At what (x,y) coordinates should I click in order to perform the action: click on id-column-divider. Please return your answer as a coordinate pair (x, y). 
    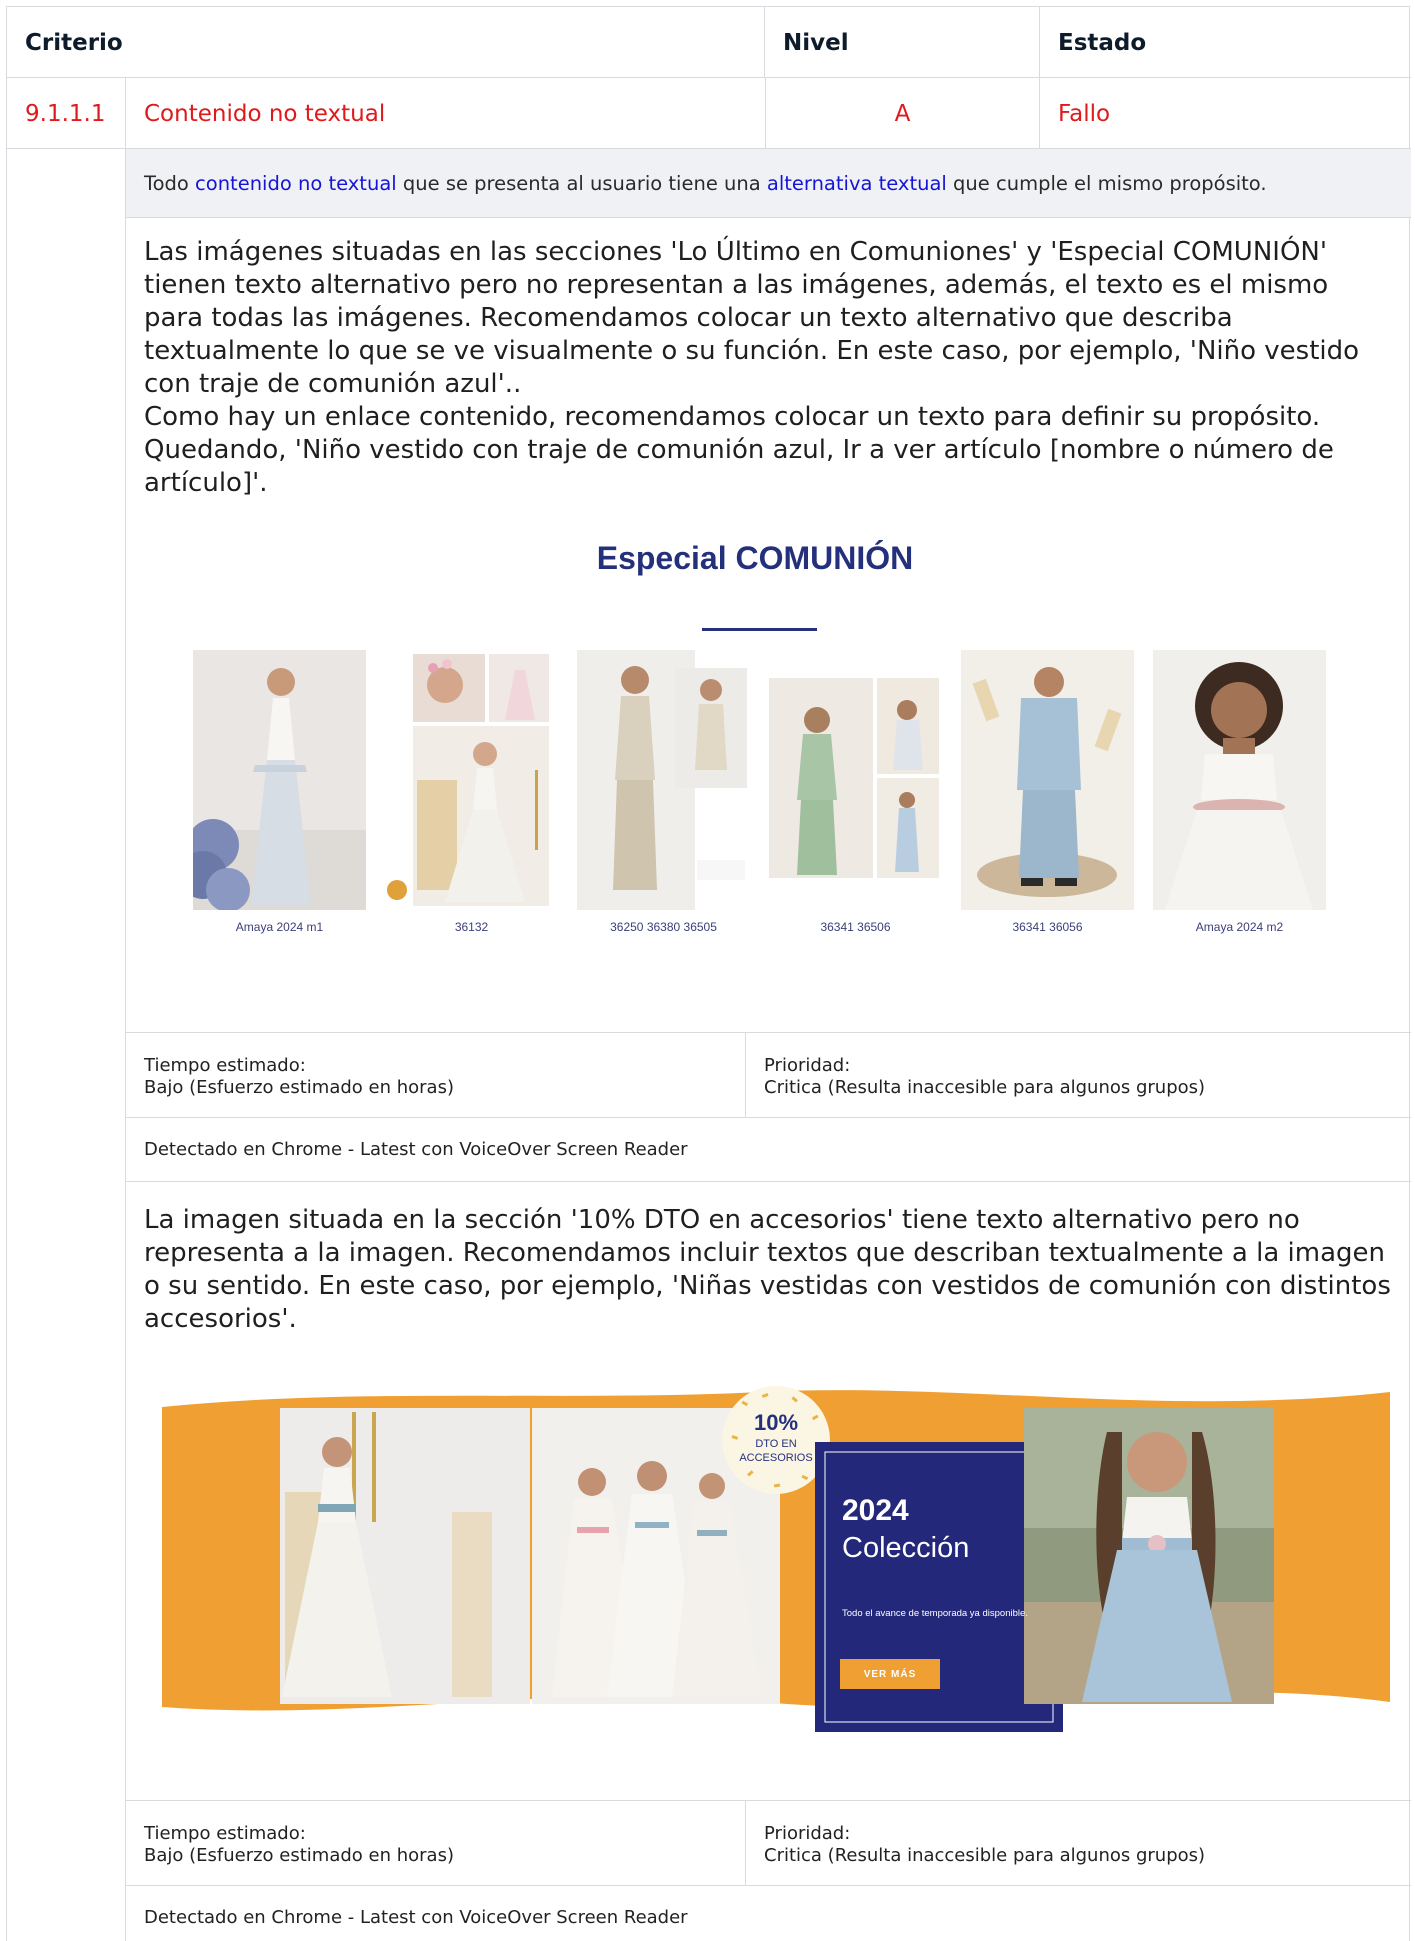
    Looking at the image, I should click on (125, 1009).